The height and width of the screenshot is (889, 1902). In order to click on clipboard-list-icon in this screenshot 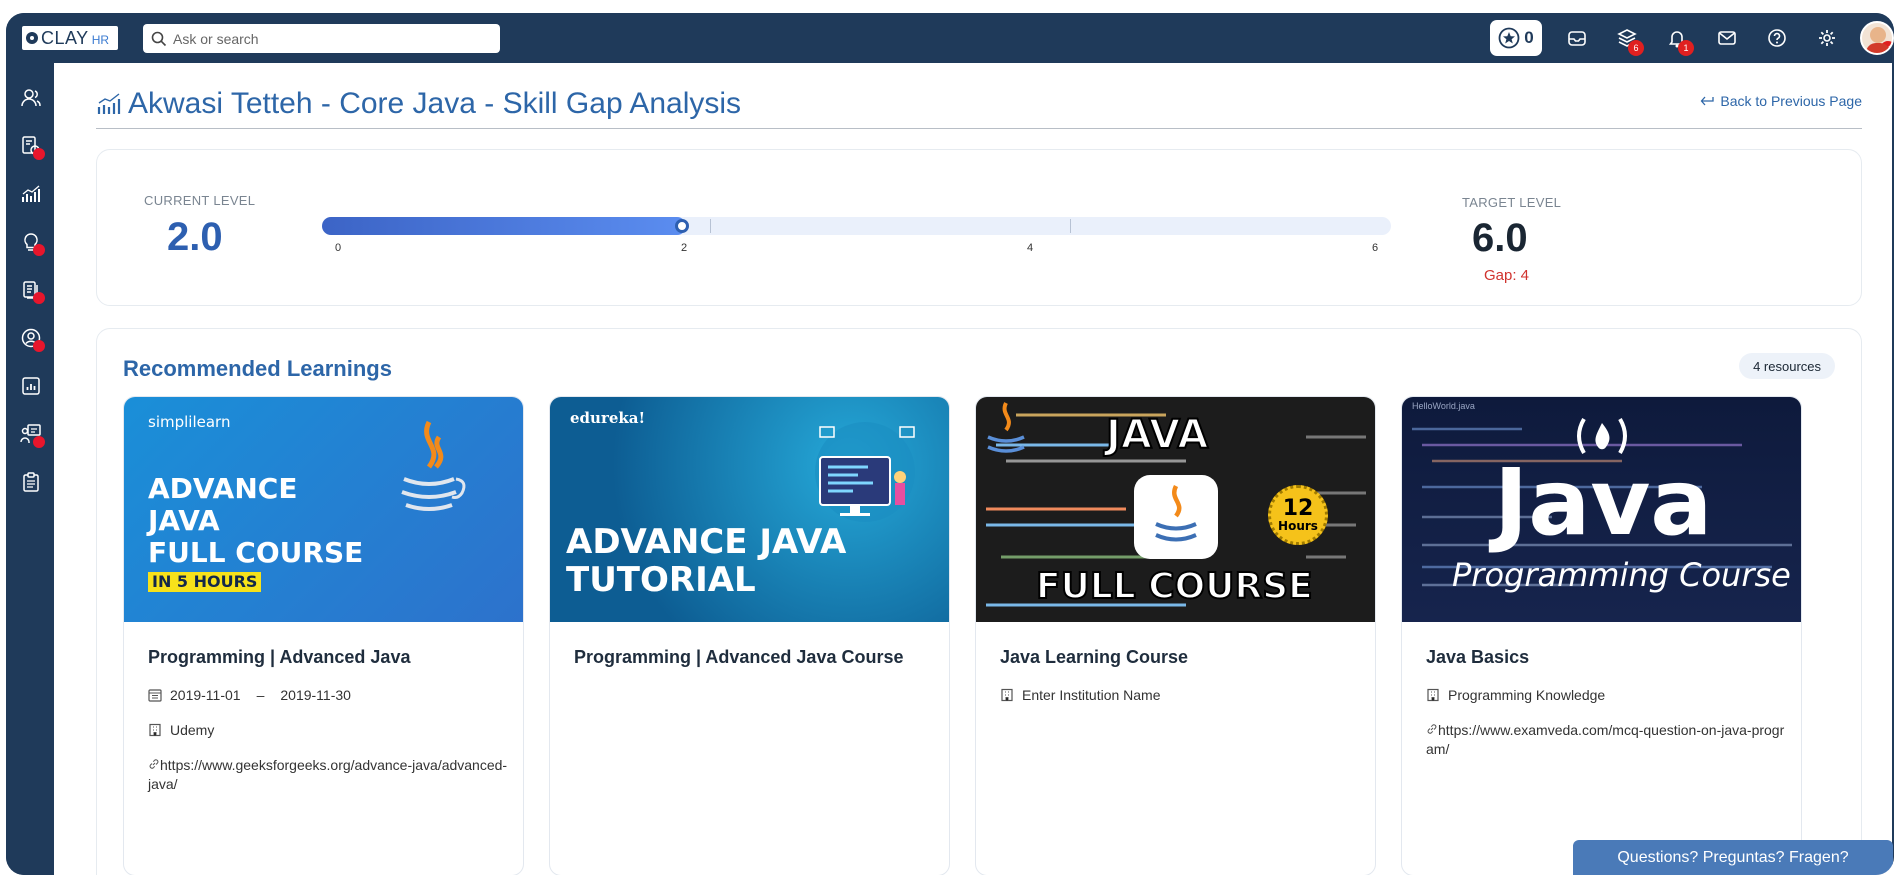, I will do `click(31, 482)`.